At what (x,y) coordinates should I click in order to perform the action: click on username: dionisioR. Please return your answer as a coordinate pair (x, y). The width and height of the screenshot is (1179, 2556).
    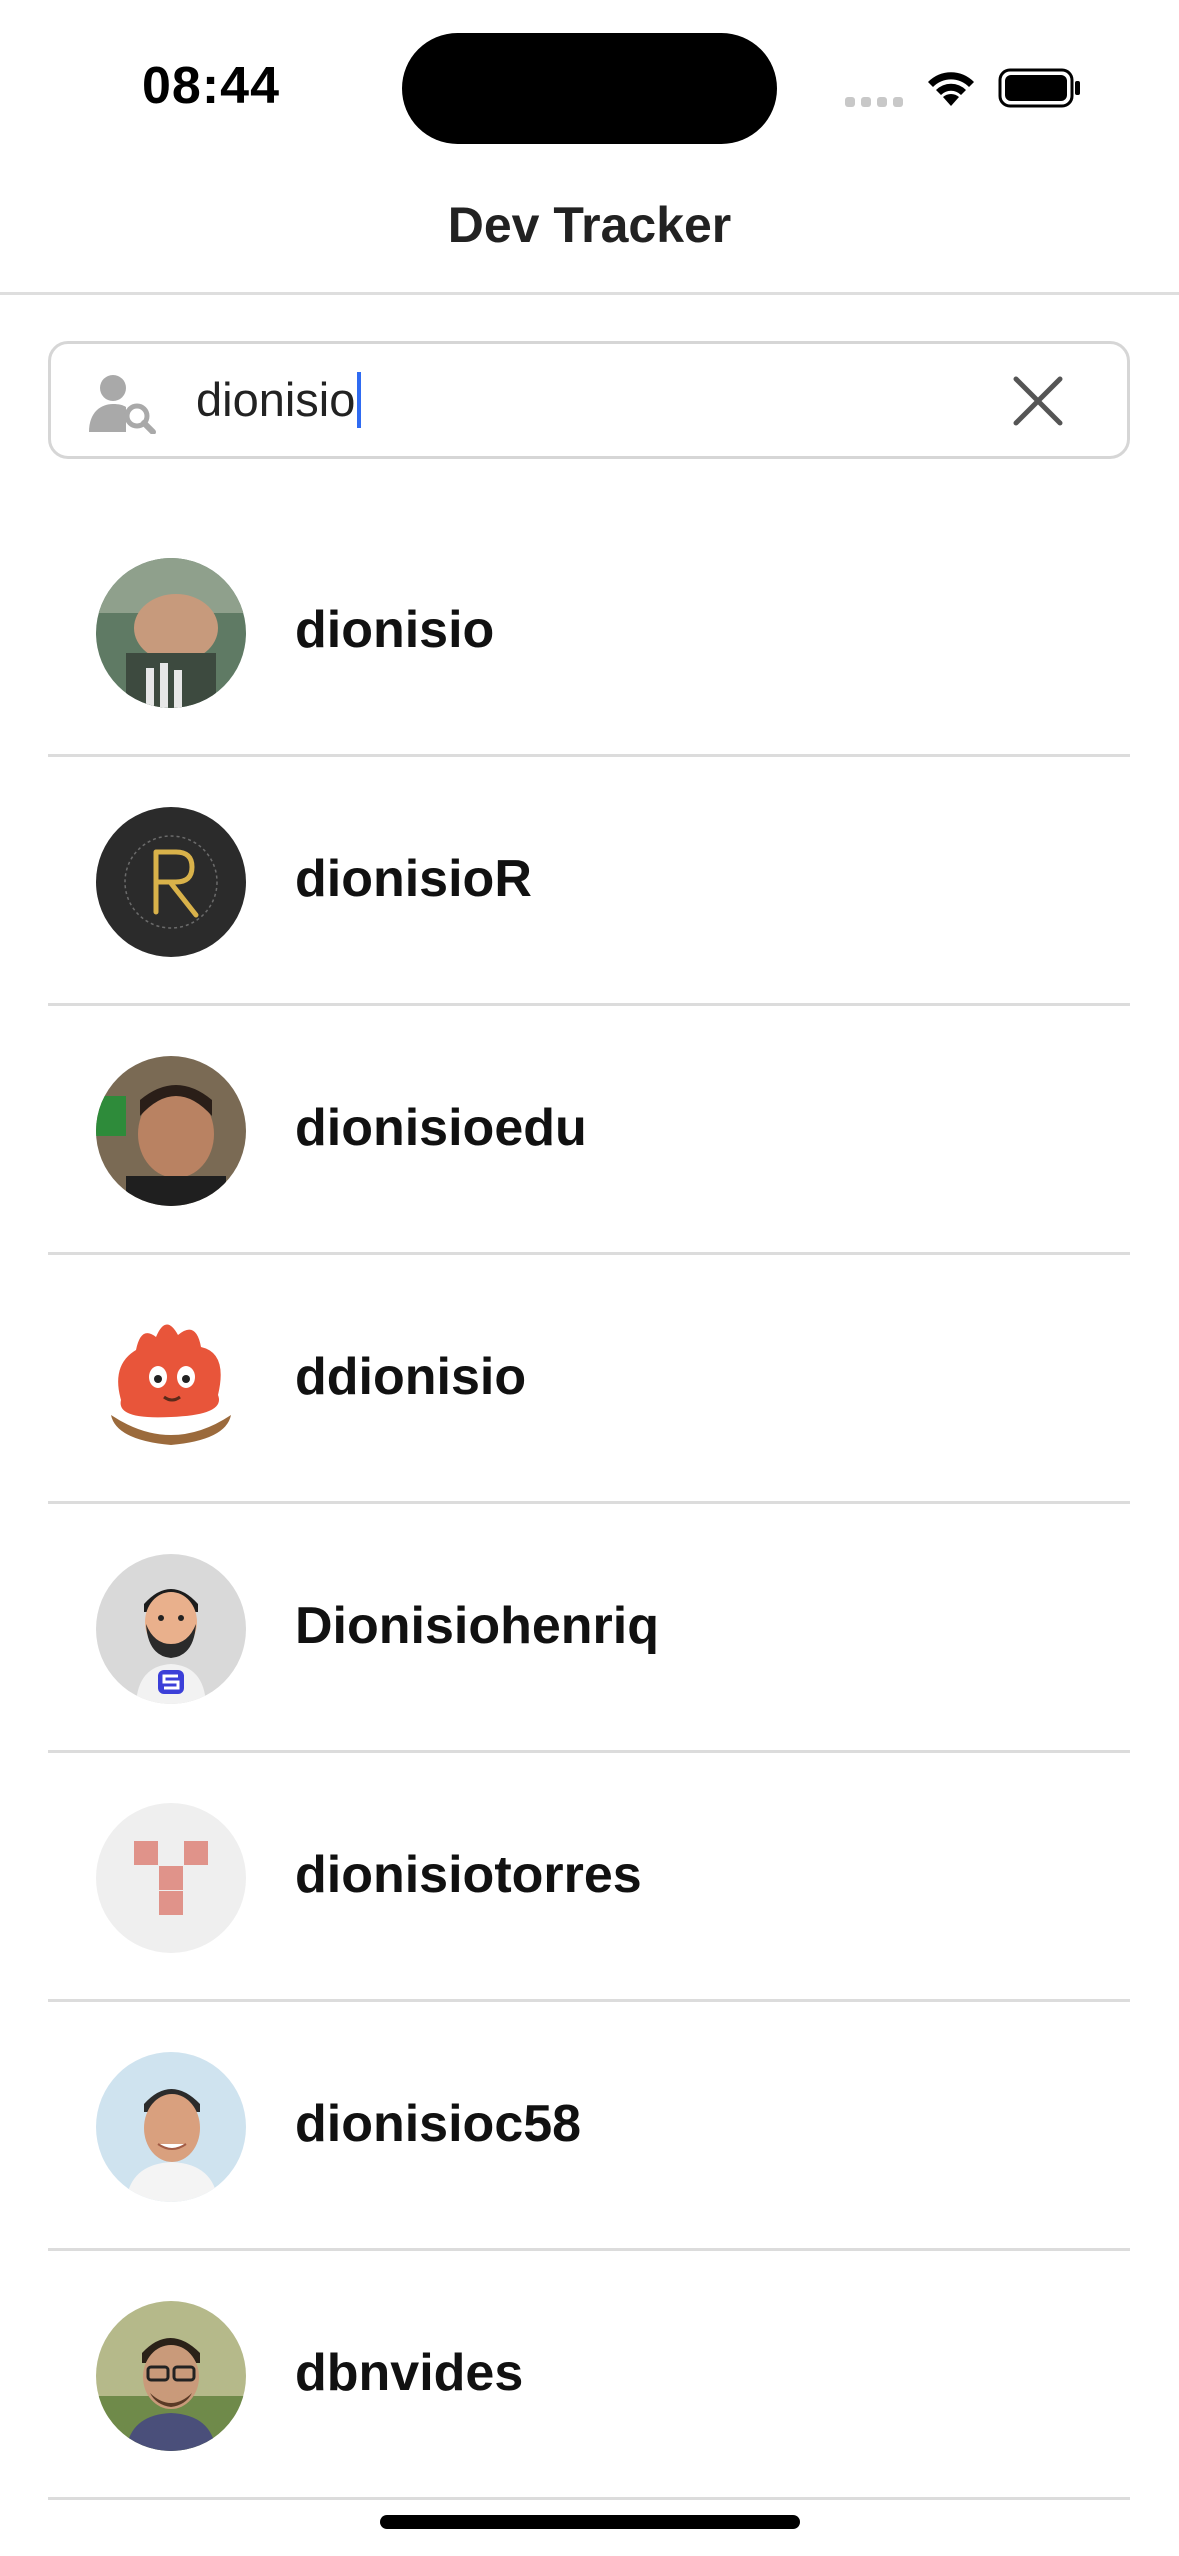
    Looking at the image, I should click on (413, 879).